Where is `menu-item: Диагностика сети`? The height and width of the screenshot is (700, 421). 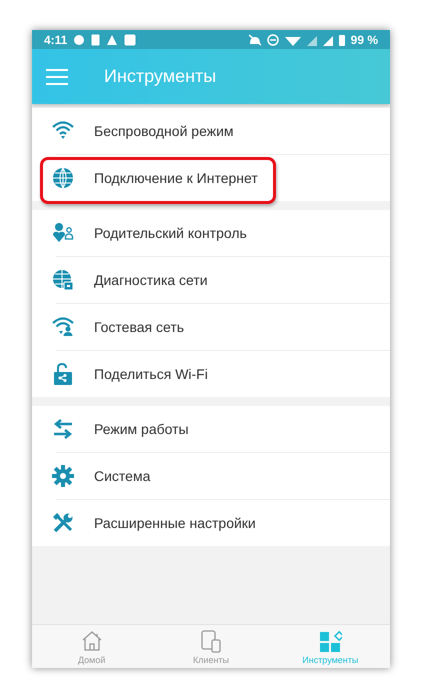 menu-item: Диагностика сети is located at coordinates (221, 280).